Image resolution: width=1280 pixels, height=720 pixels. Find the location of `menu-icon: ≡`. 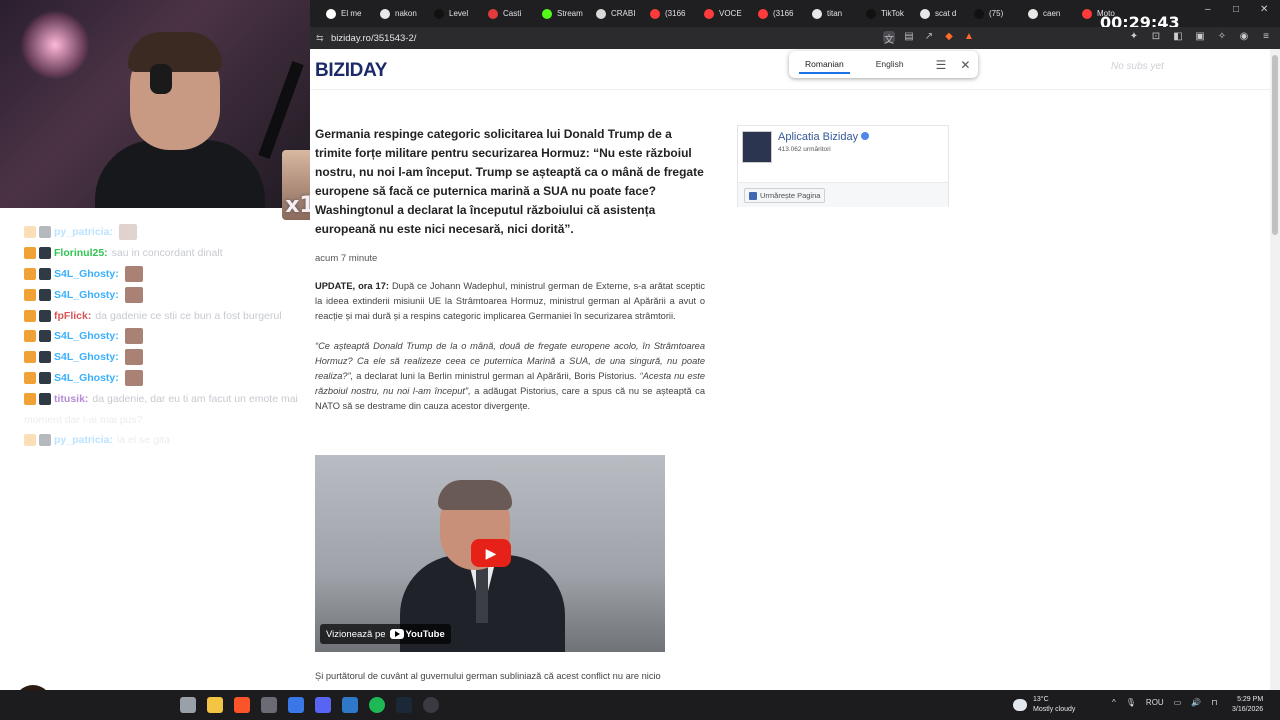

menu-icon: ≡ is located at coordinates (1266, 37).